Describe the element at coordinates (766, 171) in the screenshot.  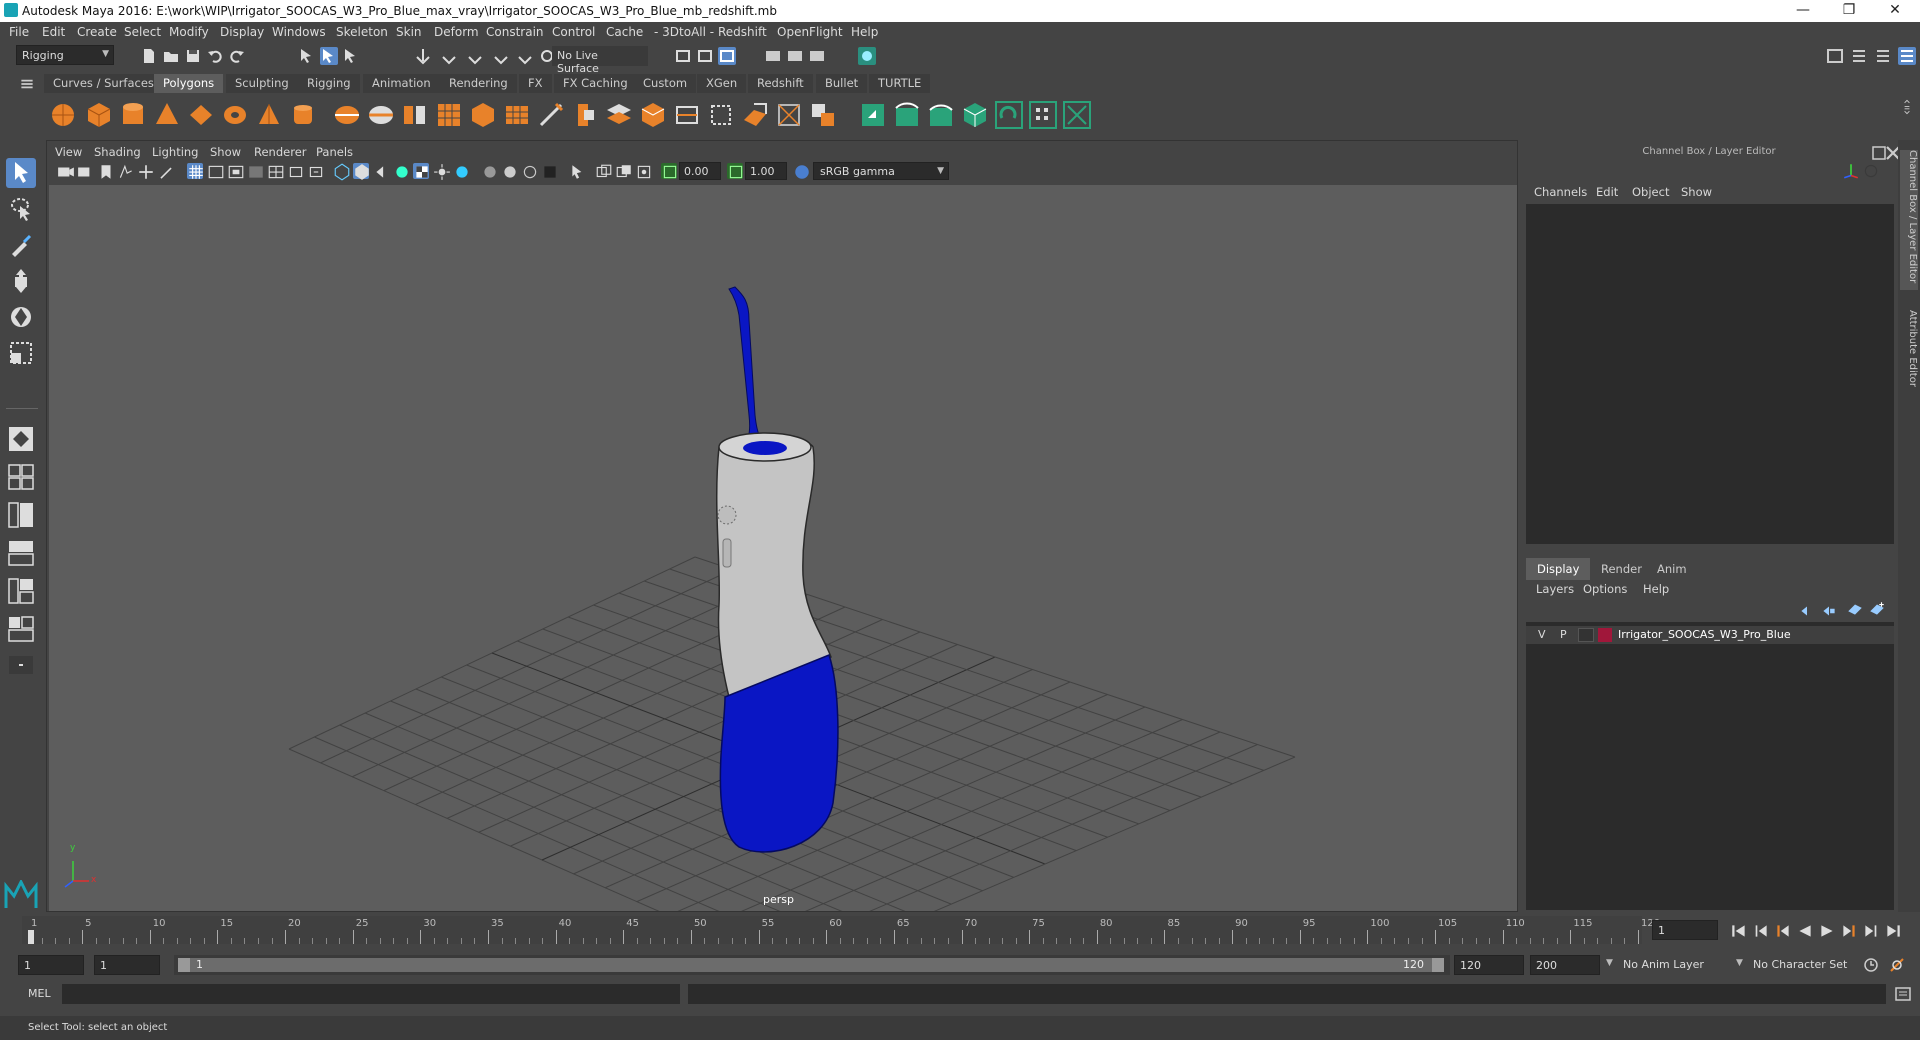
I see `gamma-field: 1.00` at that location.